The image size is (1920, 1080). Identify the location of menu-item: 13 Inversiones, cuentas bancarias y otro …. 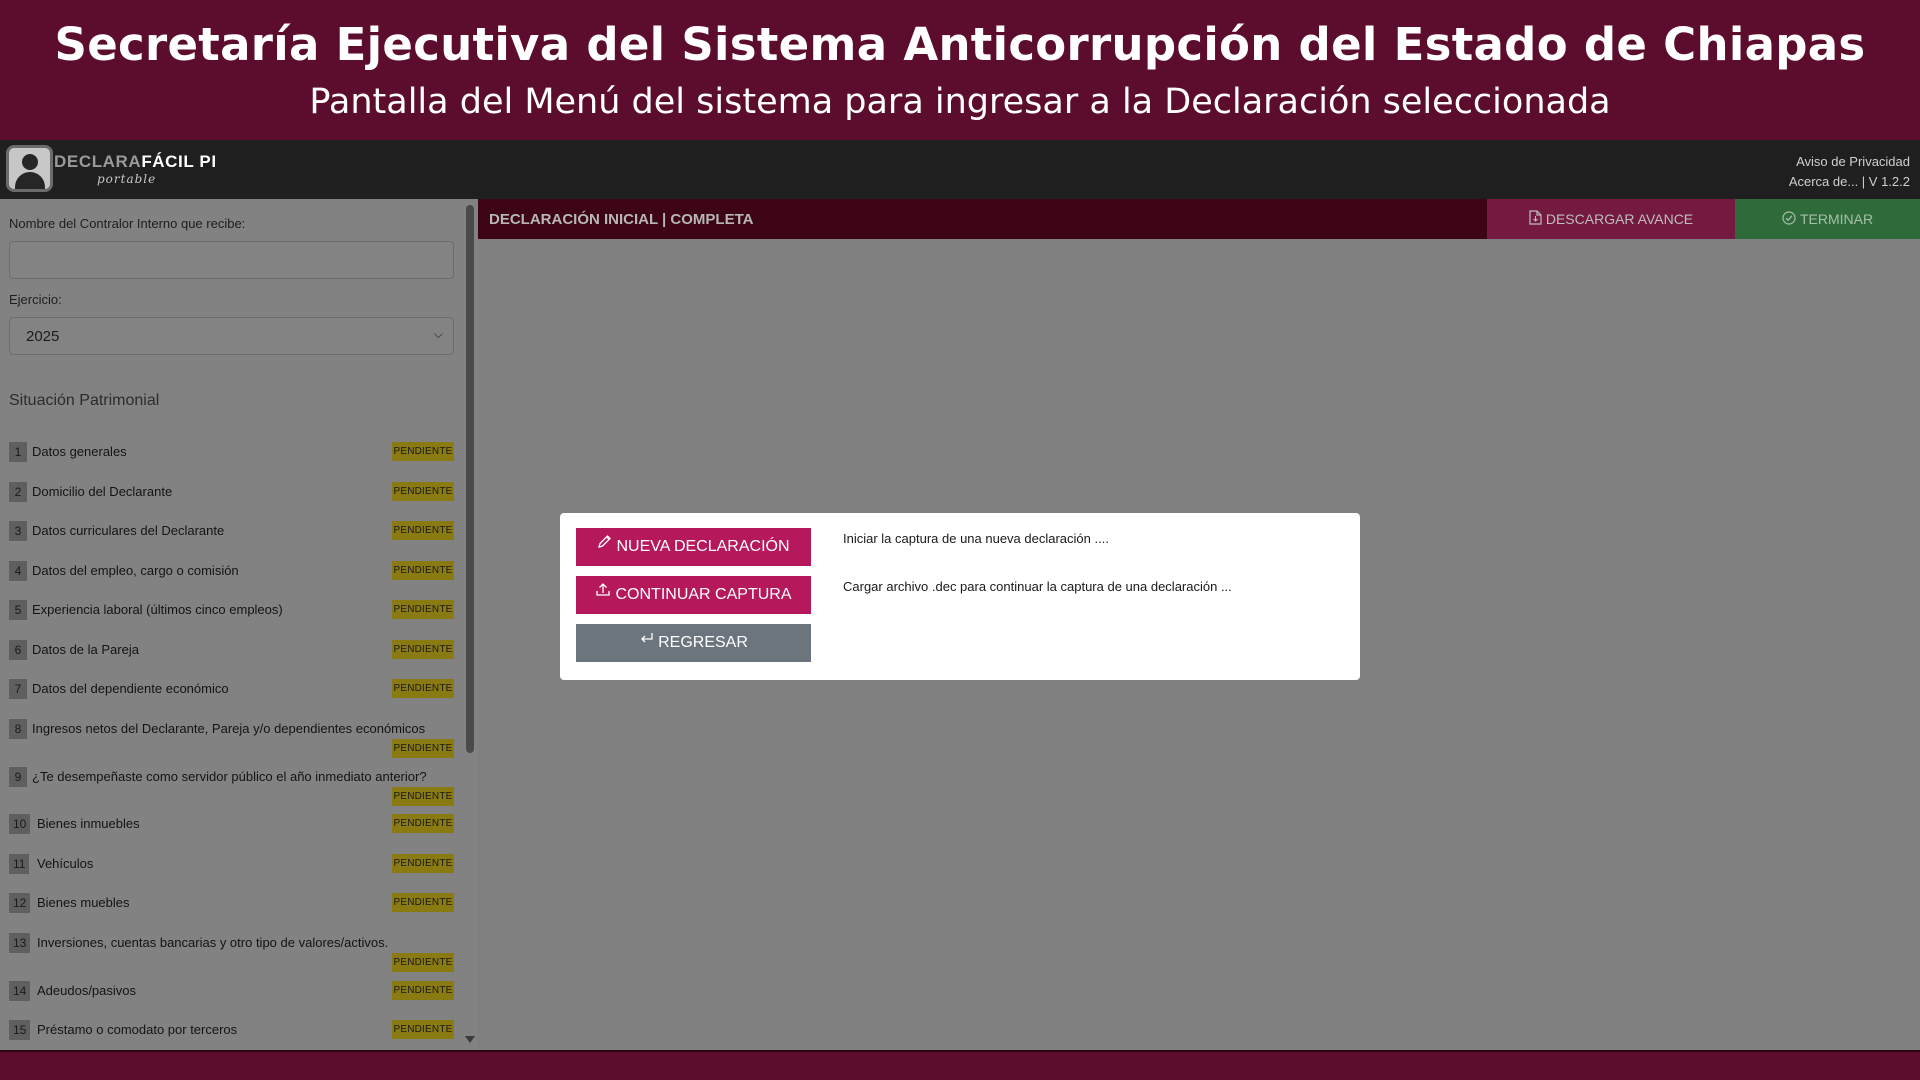
(231, 951).